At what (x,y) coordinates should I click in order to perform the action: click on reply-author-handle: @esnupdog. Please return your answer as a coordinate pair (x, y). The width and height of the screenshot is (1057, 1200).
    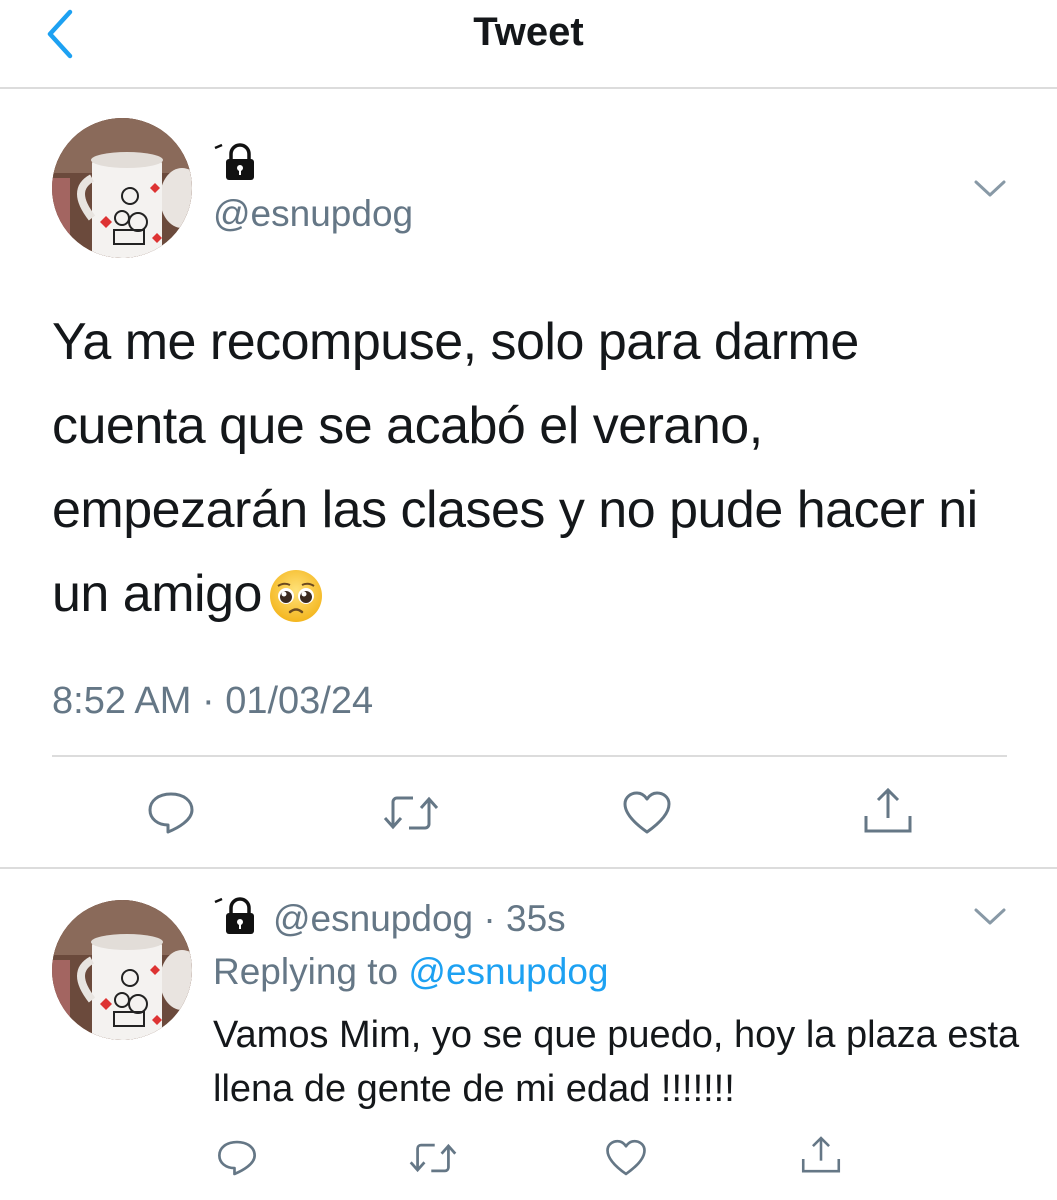
    Looking at the image, I should click on (373, 918).